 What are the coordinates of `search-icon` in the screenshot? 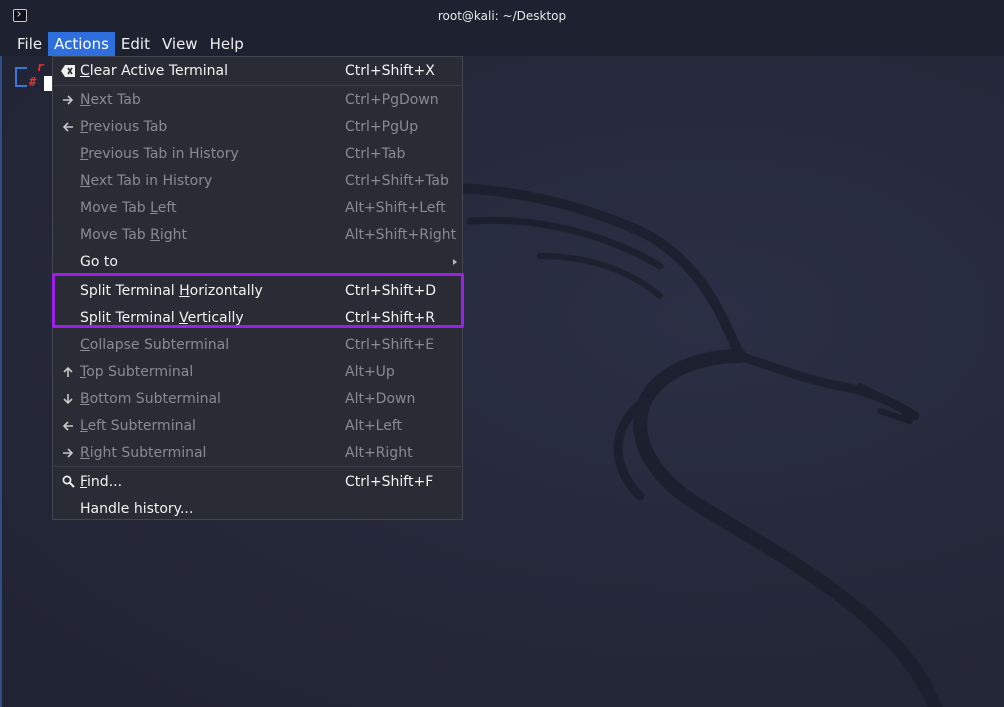 It's located at (68, 482).